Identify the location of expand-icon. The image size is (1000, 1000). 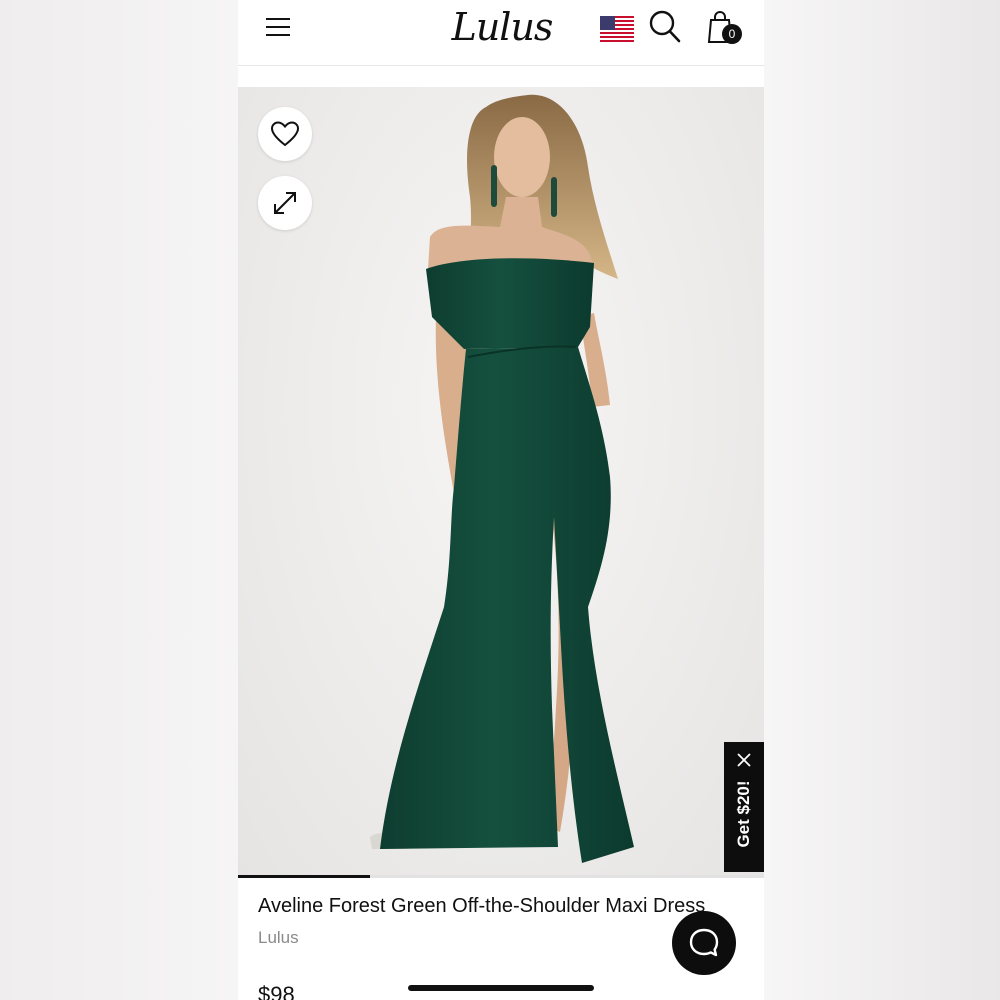
(285, 203).